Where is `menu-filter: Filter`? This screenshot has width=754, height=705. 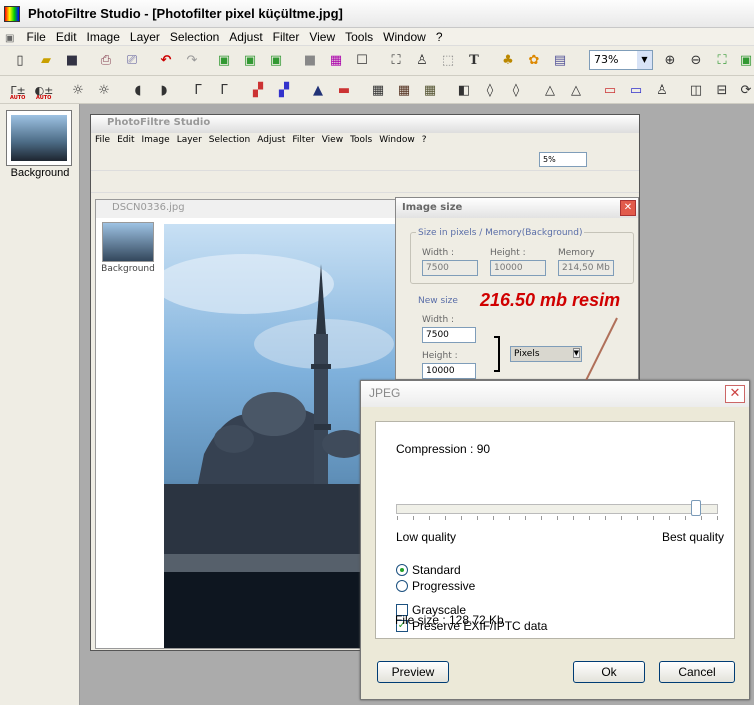 menu-filter: Filter is located at coordinates (286, 37).